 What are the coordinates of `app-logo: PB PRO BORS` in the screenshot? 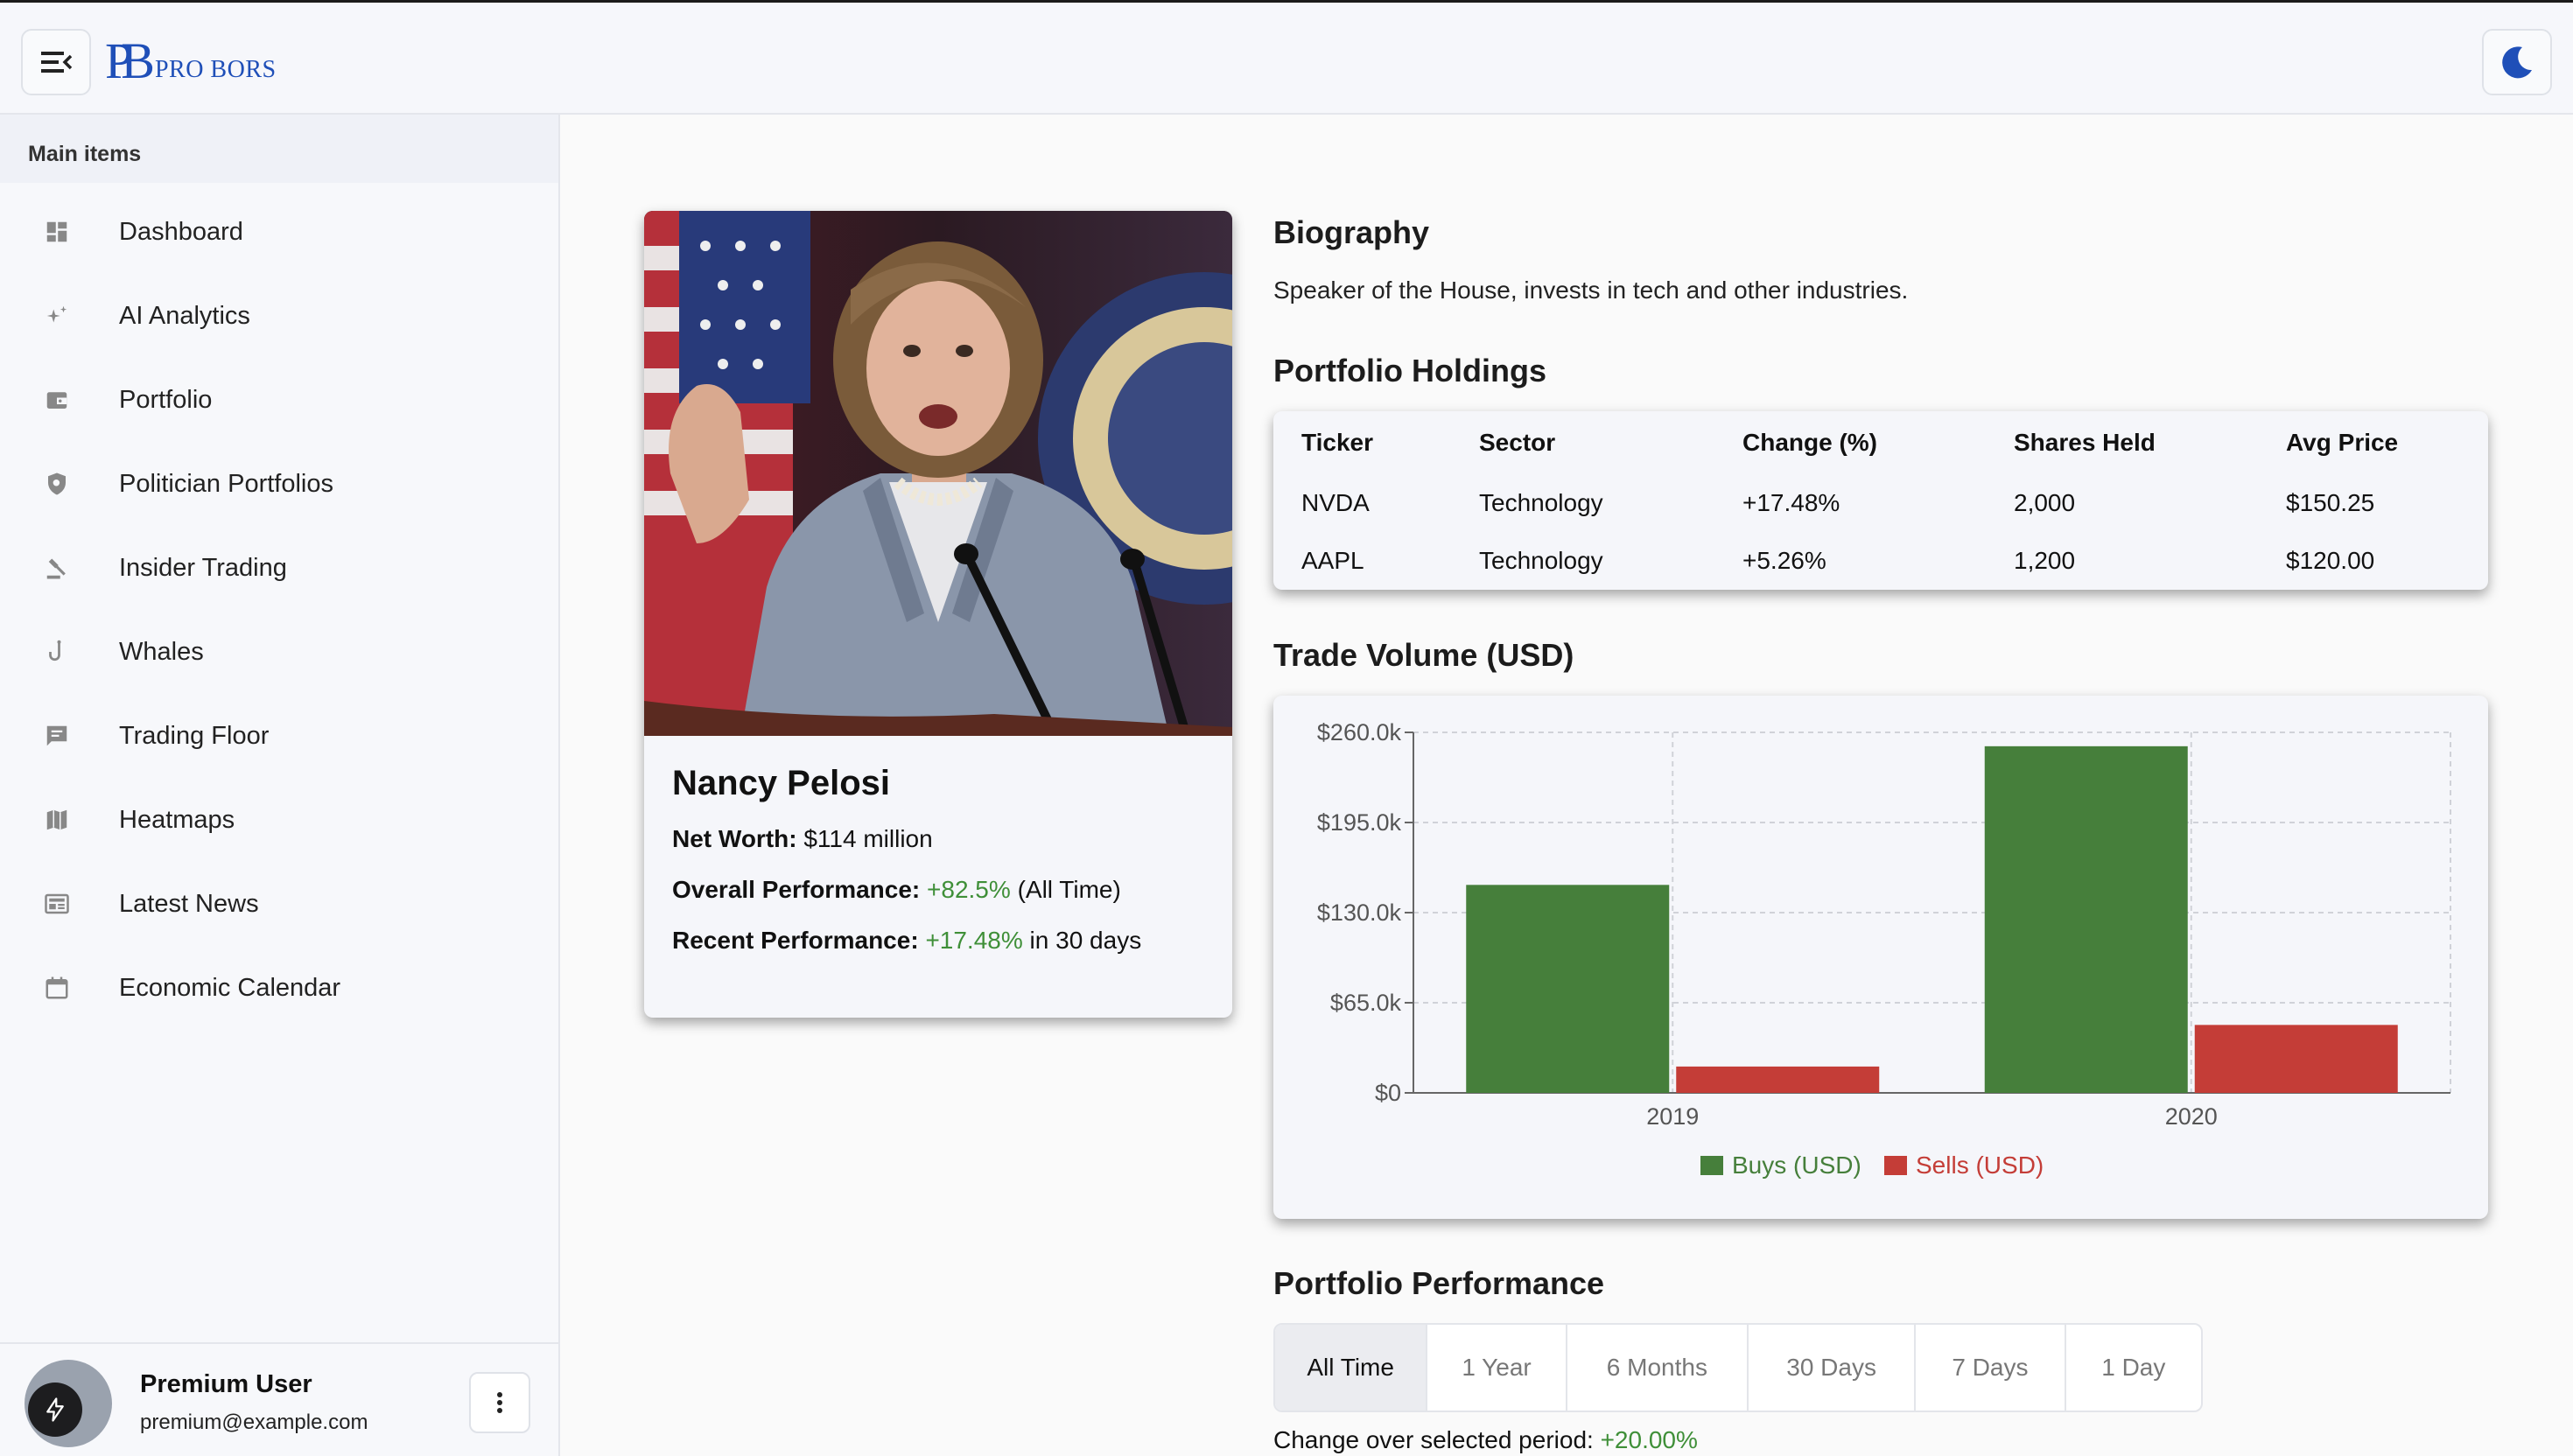 It's located at (191, 61).